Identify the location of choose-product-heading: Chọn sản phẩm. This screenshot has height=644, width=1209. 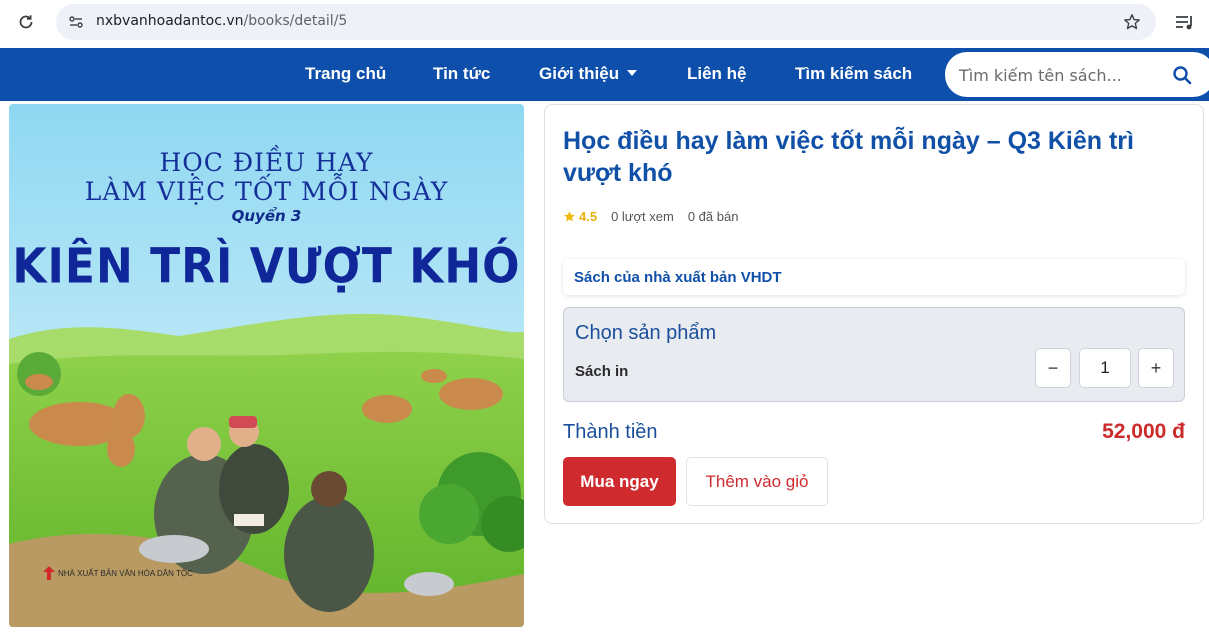
(646, 333).